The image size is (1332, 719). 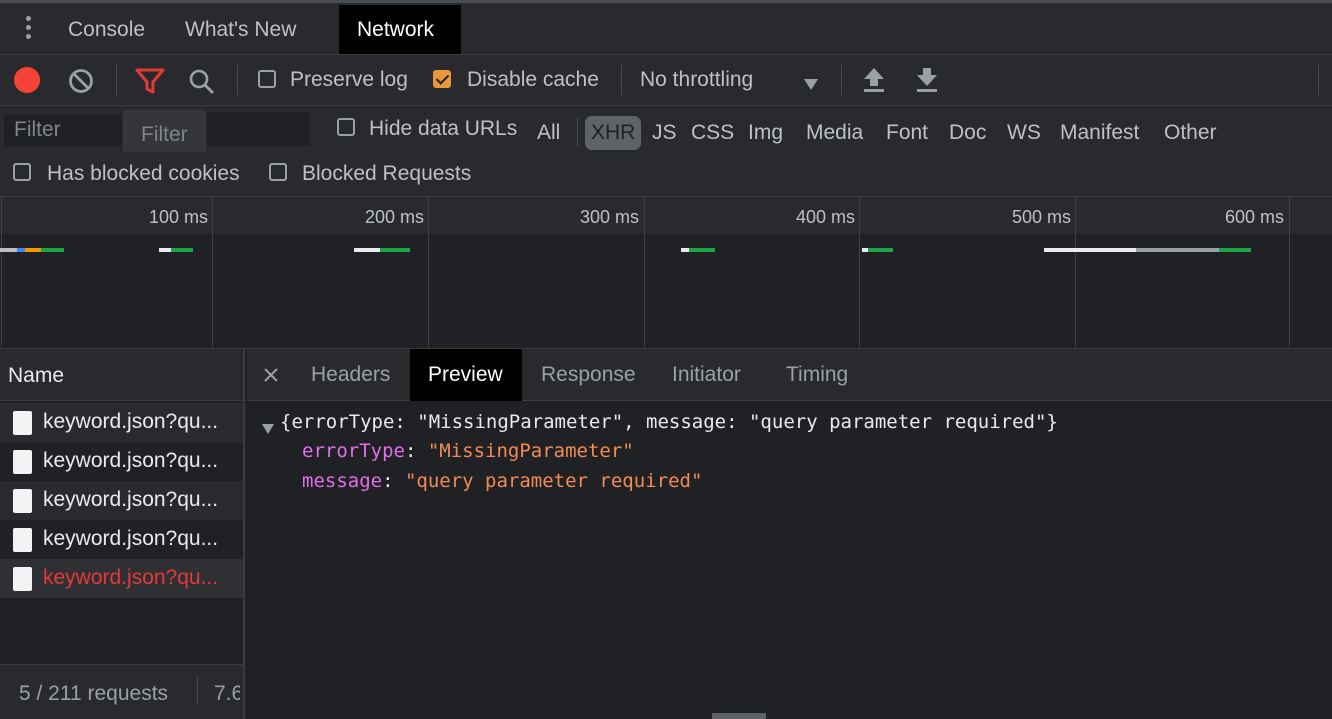 I want to click on disable-cache-label: Disable cache, so click(x=533, y=80).